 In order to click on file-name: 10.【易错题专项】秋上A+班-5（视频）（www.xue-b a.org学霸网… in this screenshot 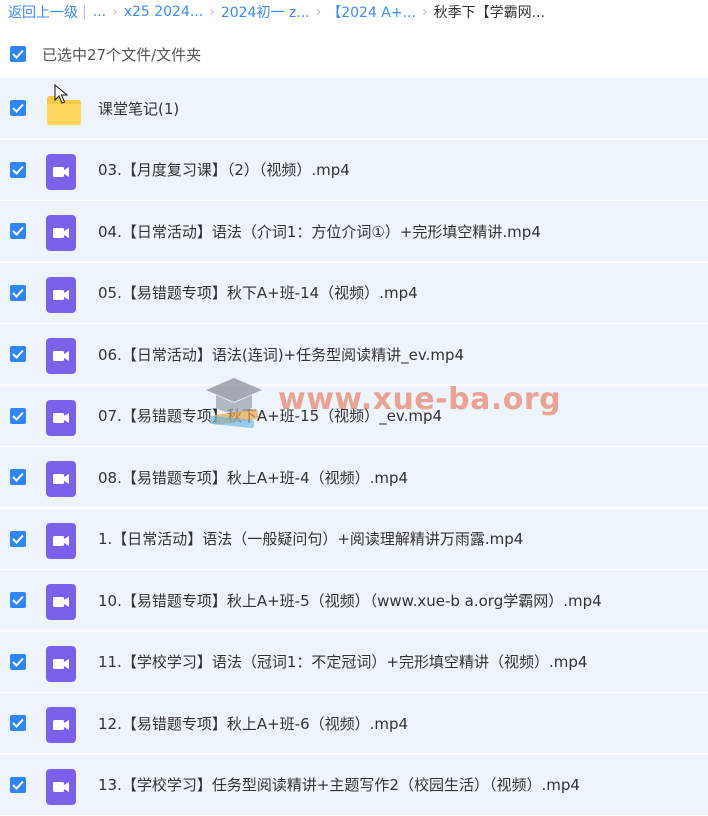, I will do `click(350, 600)`.